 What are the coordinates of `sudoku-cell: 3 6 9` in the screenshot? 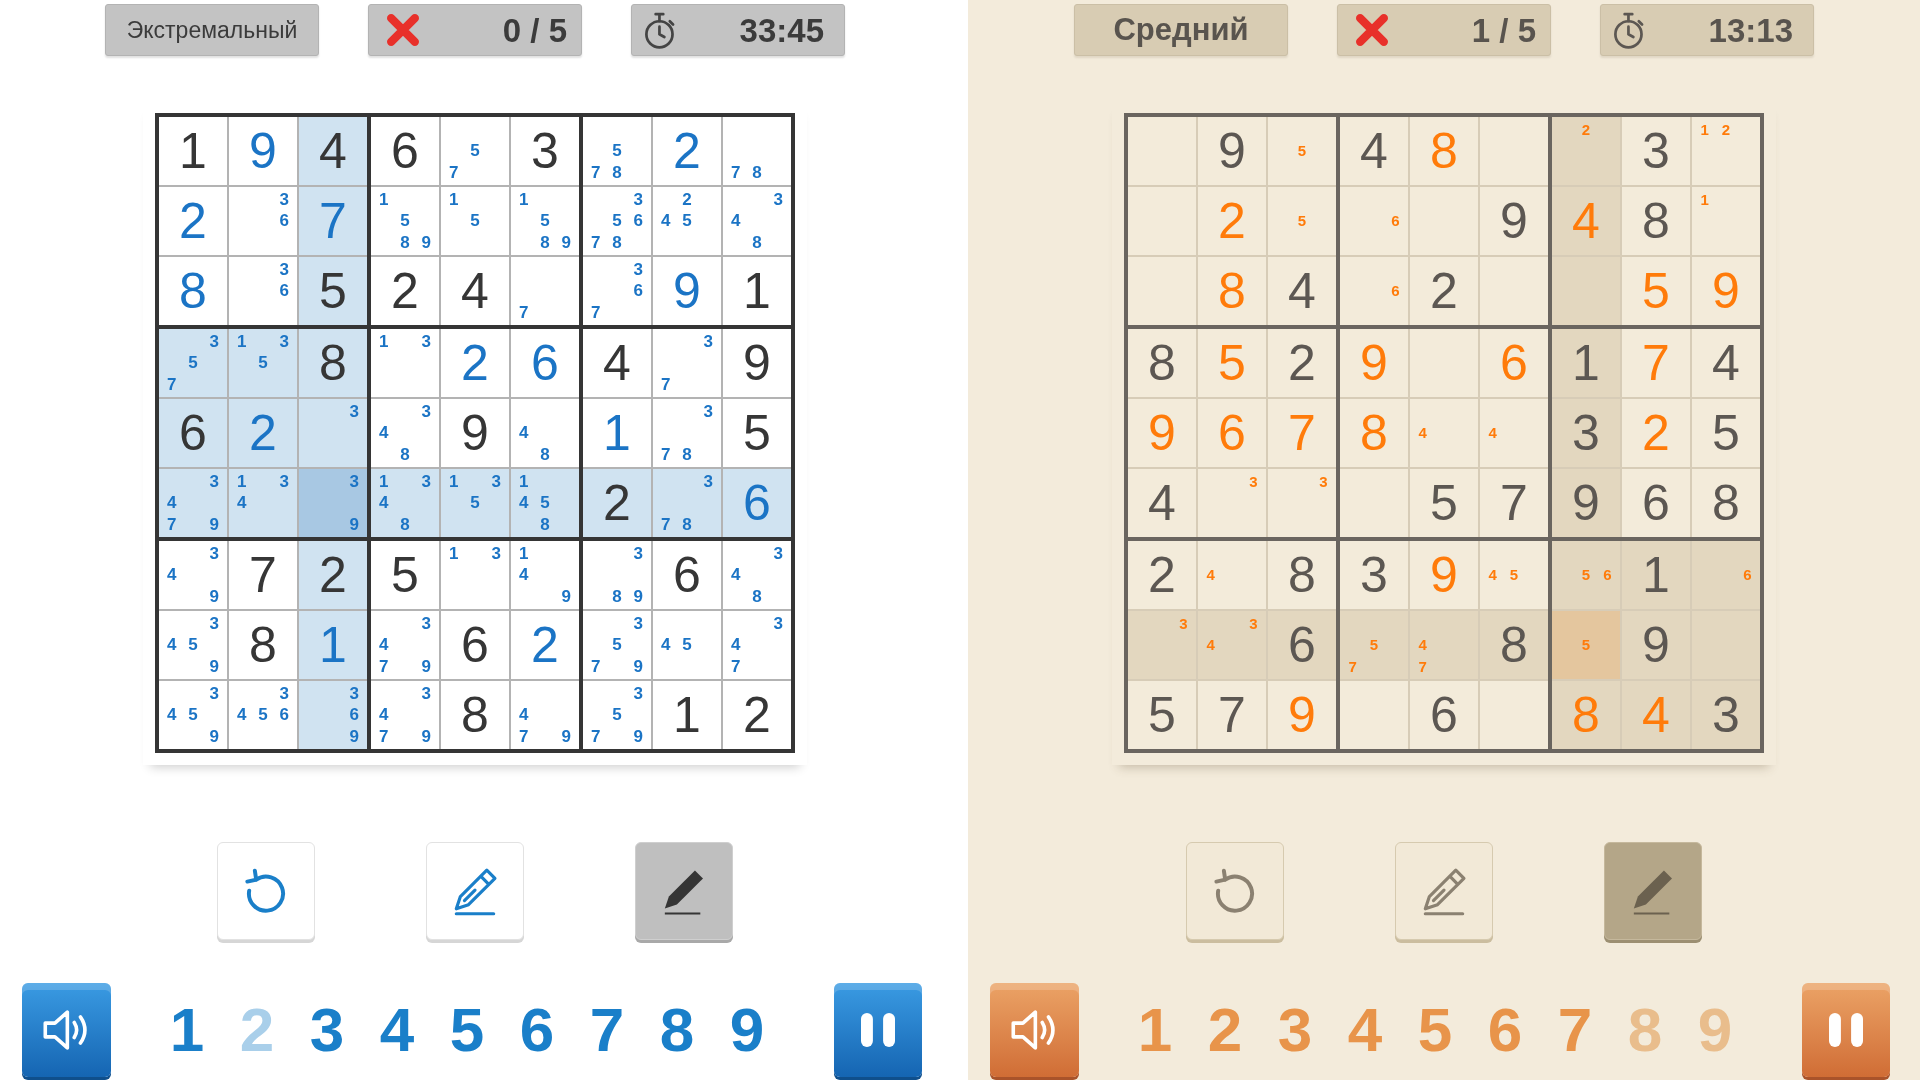 It's located at (333, 715).